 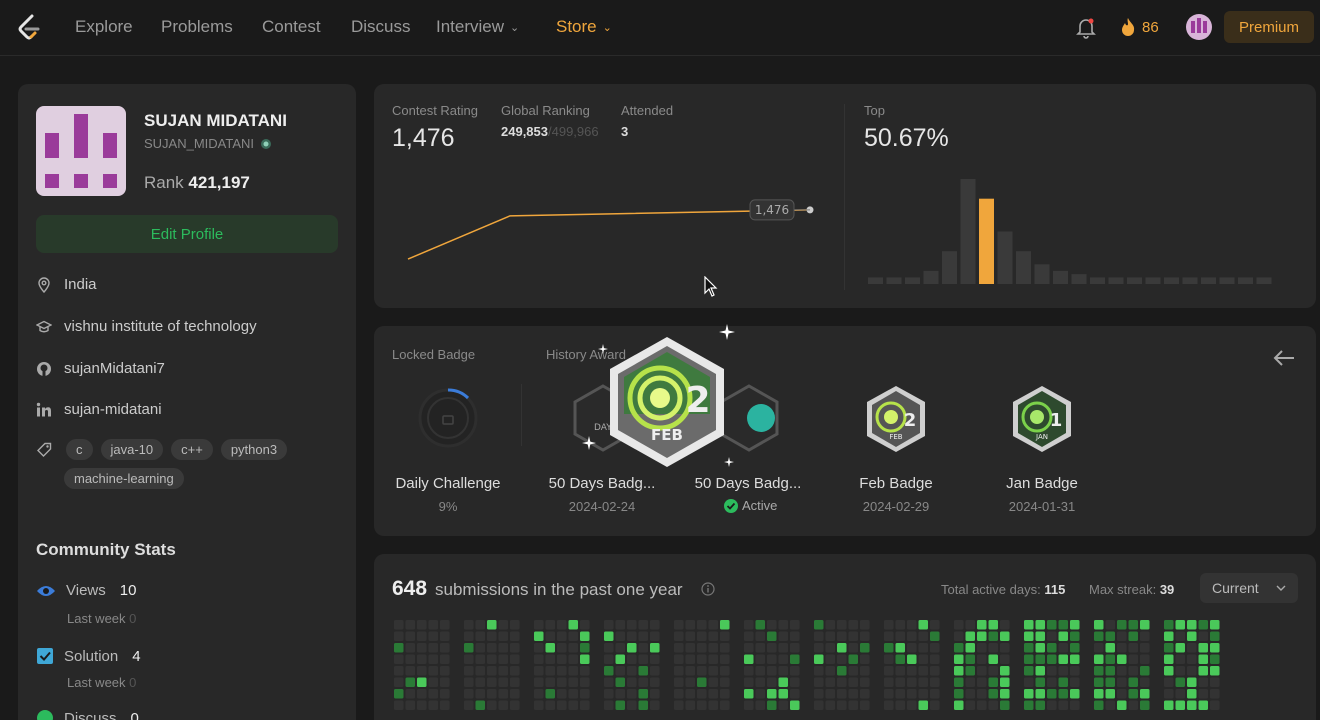 What do you see at coordinates (708, 589) in the screenshot?
I see `info-icon` at bounding box center [708, 589].